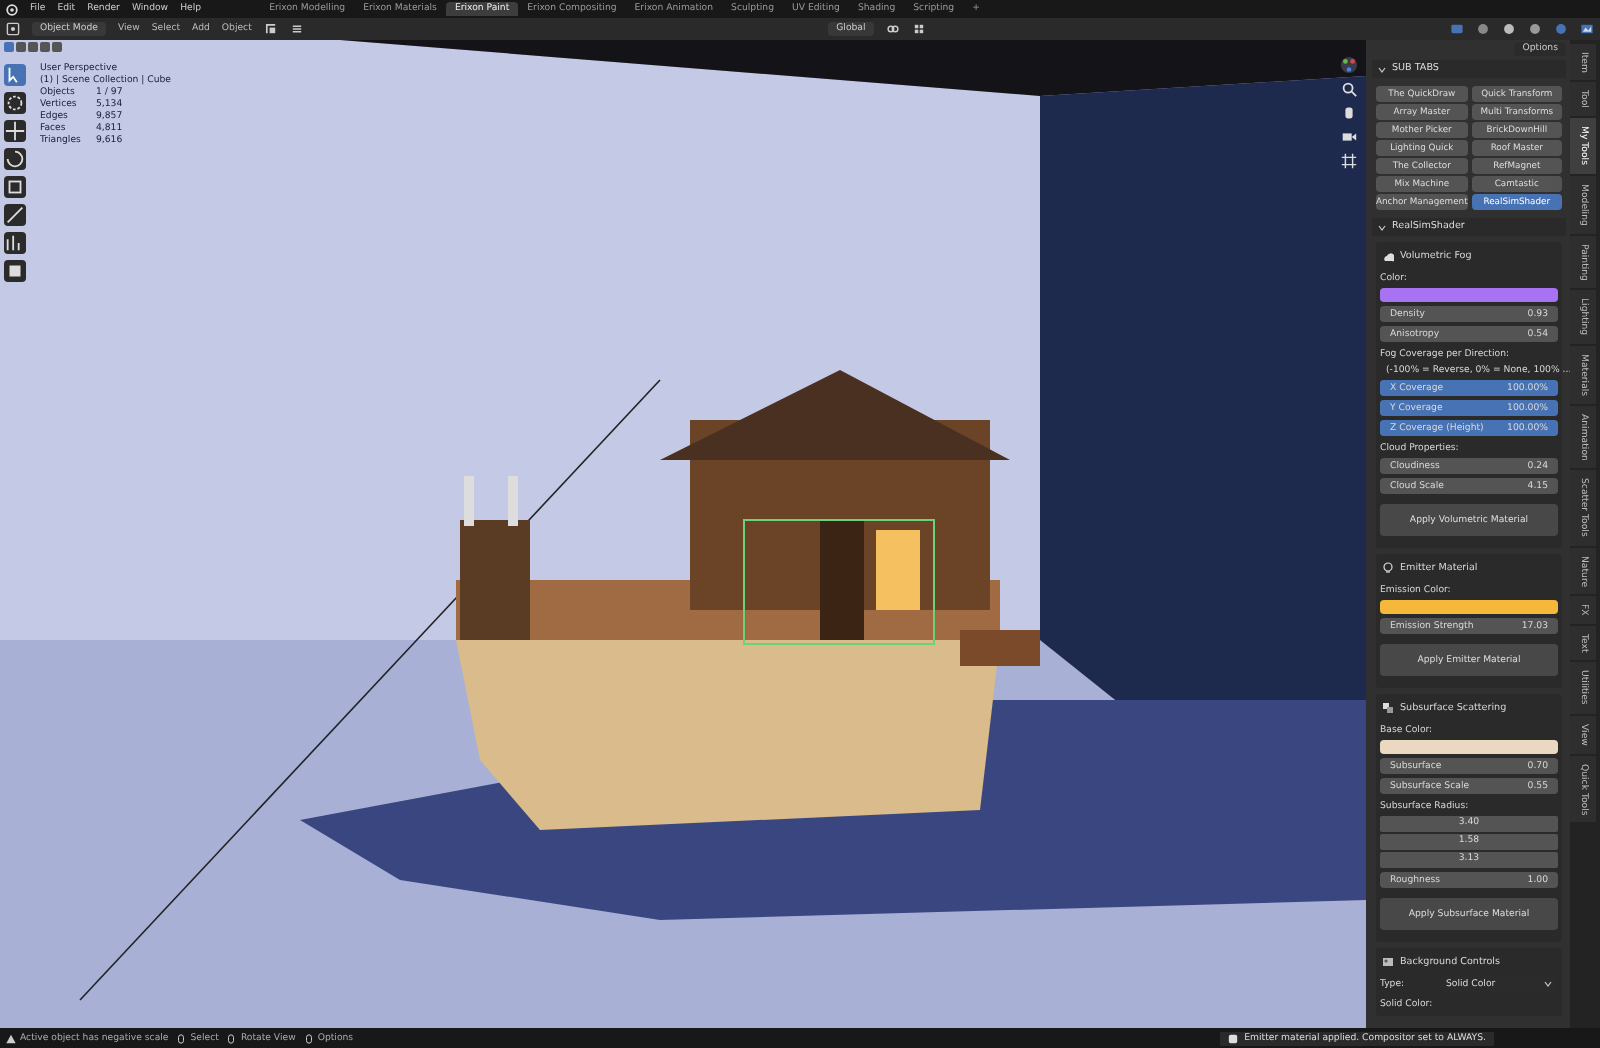 The height and width of the screenshot is (1048, 1600). I want to click on overlay-icon, so click(1457, 29).